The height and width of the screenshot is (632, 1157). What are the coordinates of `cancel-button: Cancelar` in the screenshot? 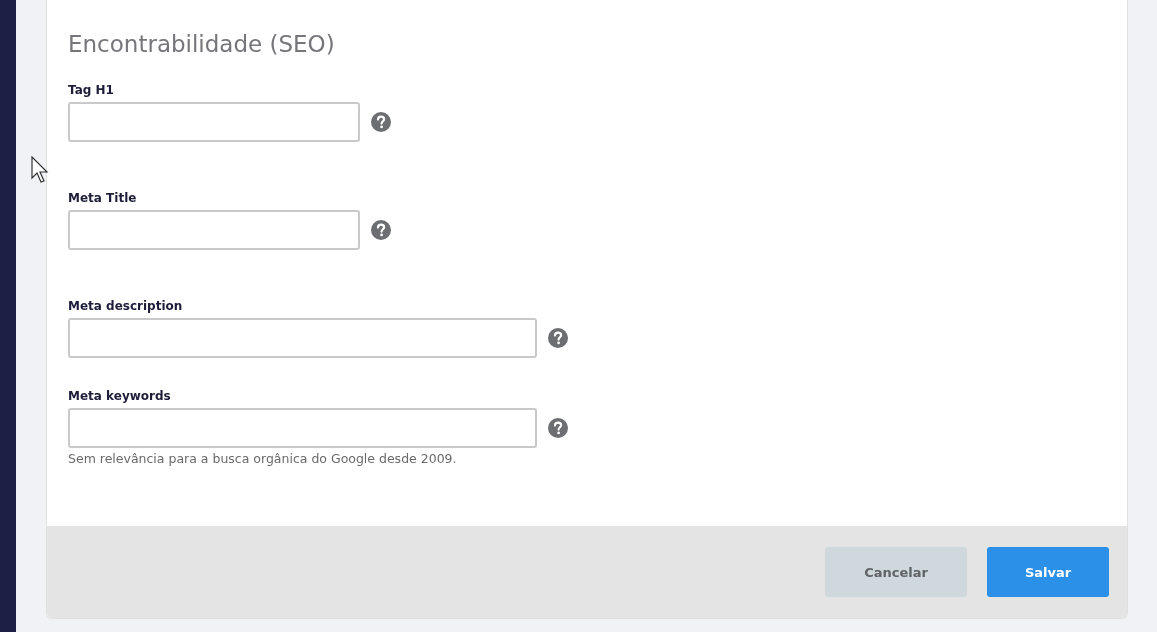 It's located at (896, 572).